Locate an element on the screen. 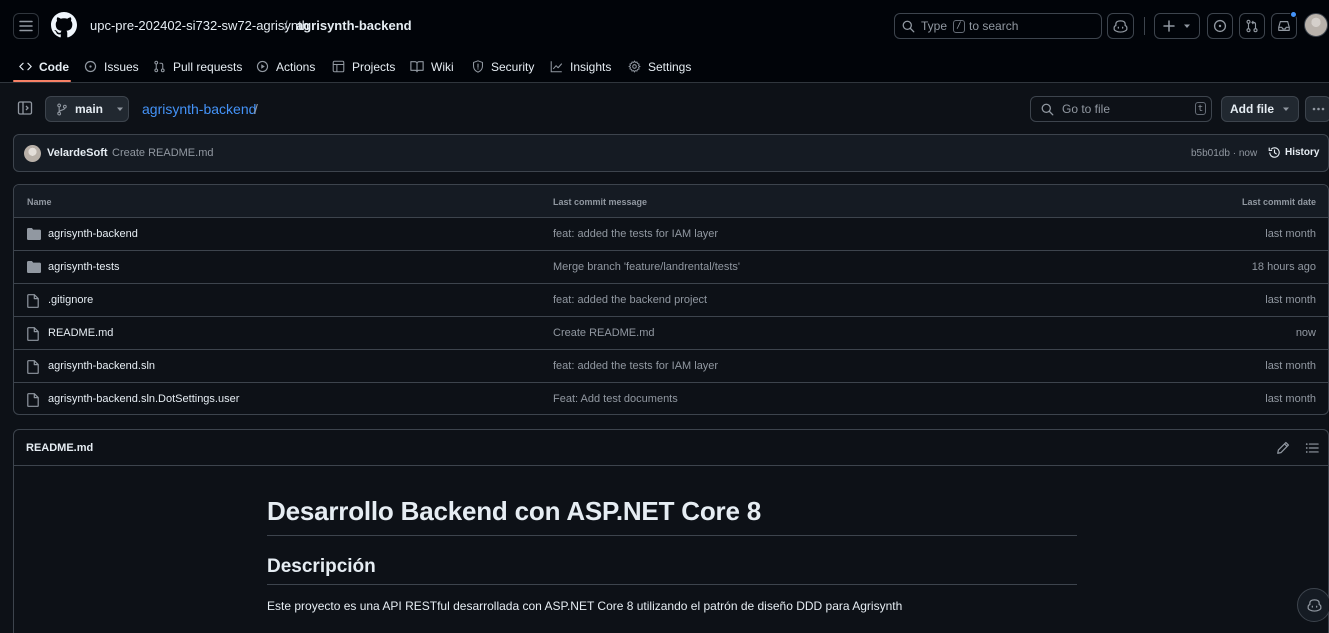 The height and width of the screenshot is (633, 1329). file-name-link: README.md is located at coordinates (80, 333).